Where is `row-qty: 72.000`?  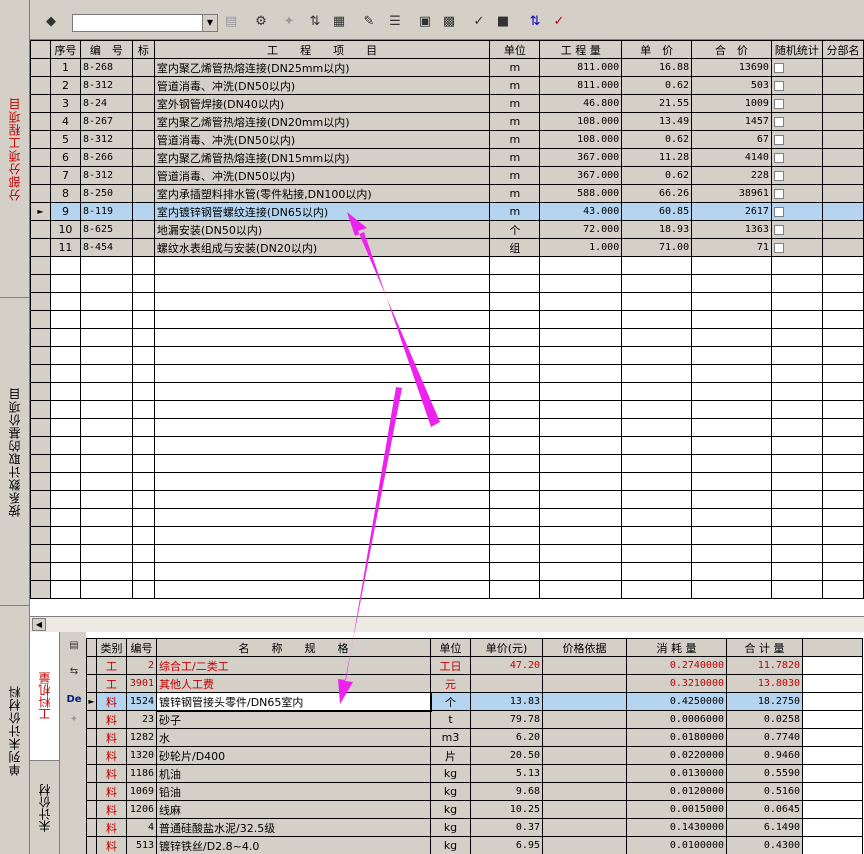
row-qty: 72.000 is located at coordinates (581, 229).